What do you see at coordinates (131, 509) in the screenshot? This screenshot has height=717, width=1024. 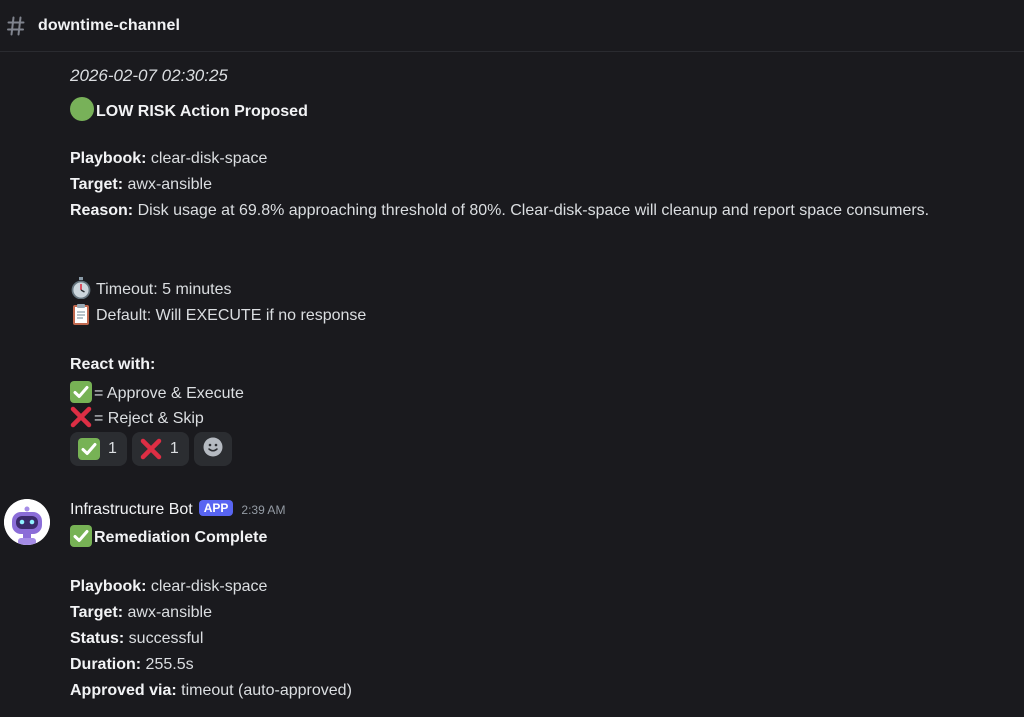 I see `author-name: Infrastructure Bot` at bounding box center [131, 509].